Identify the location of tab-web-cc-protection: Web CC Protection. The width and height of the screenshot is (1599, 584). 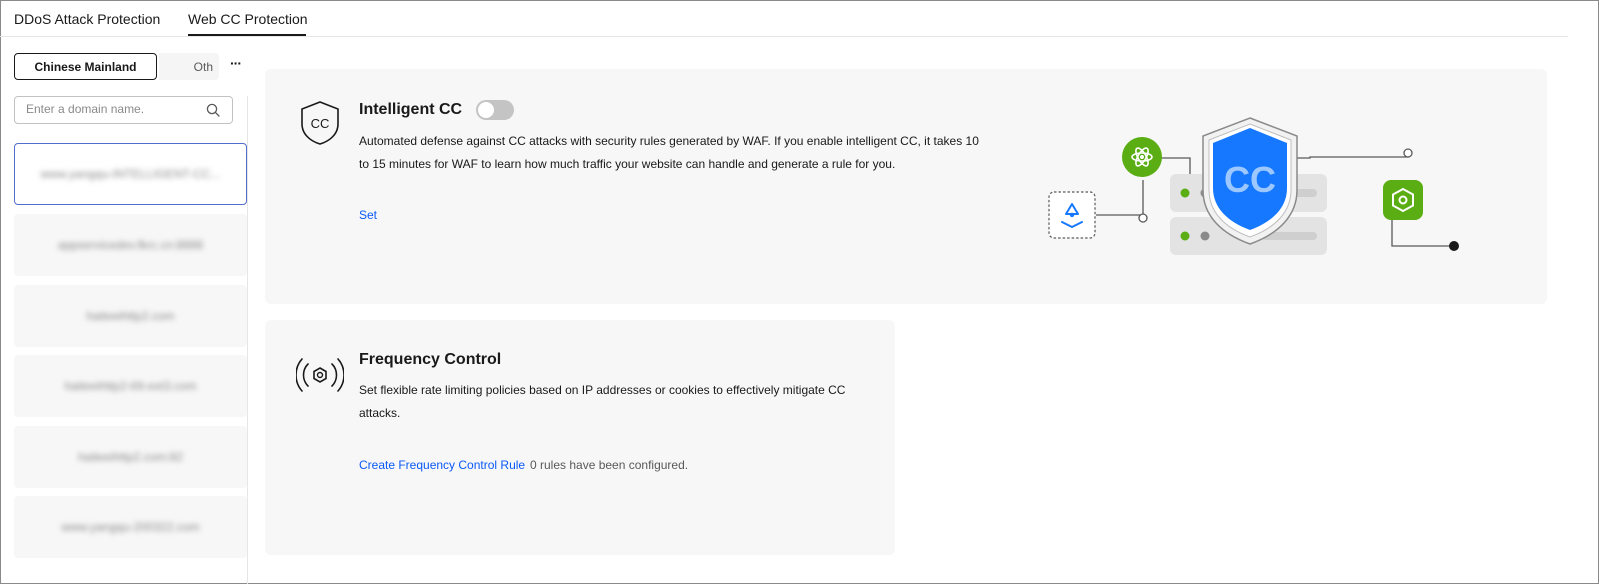
(248, 19).